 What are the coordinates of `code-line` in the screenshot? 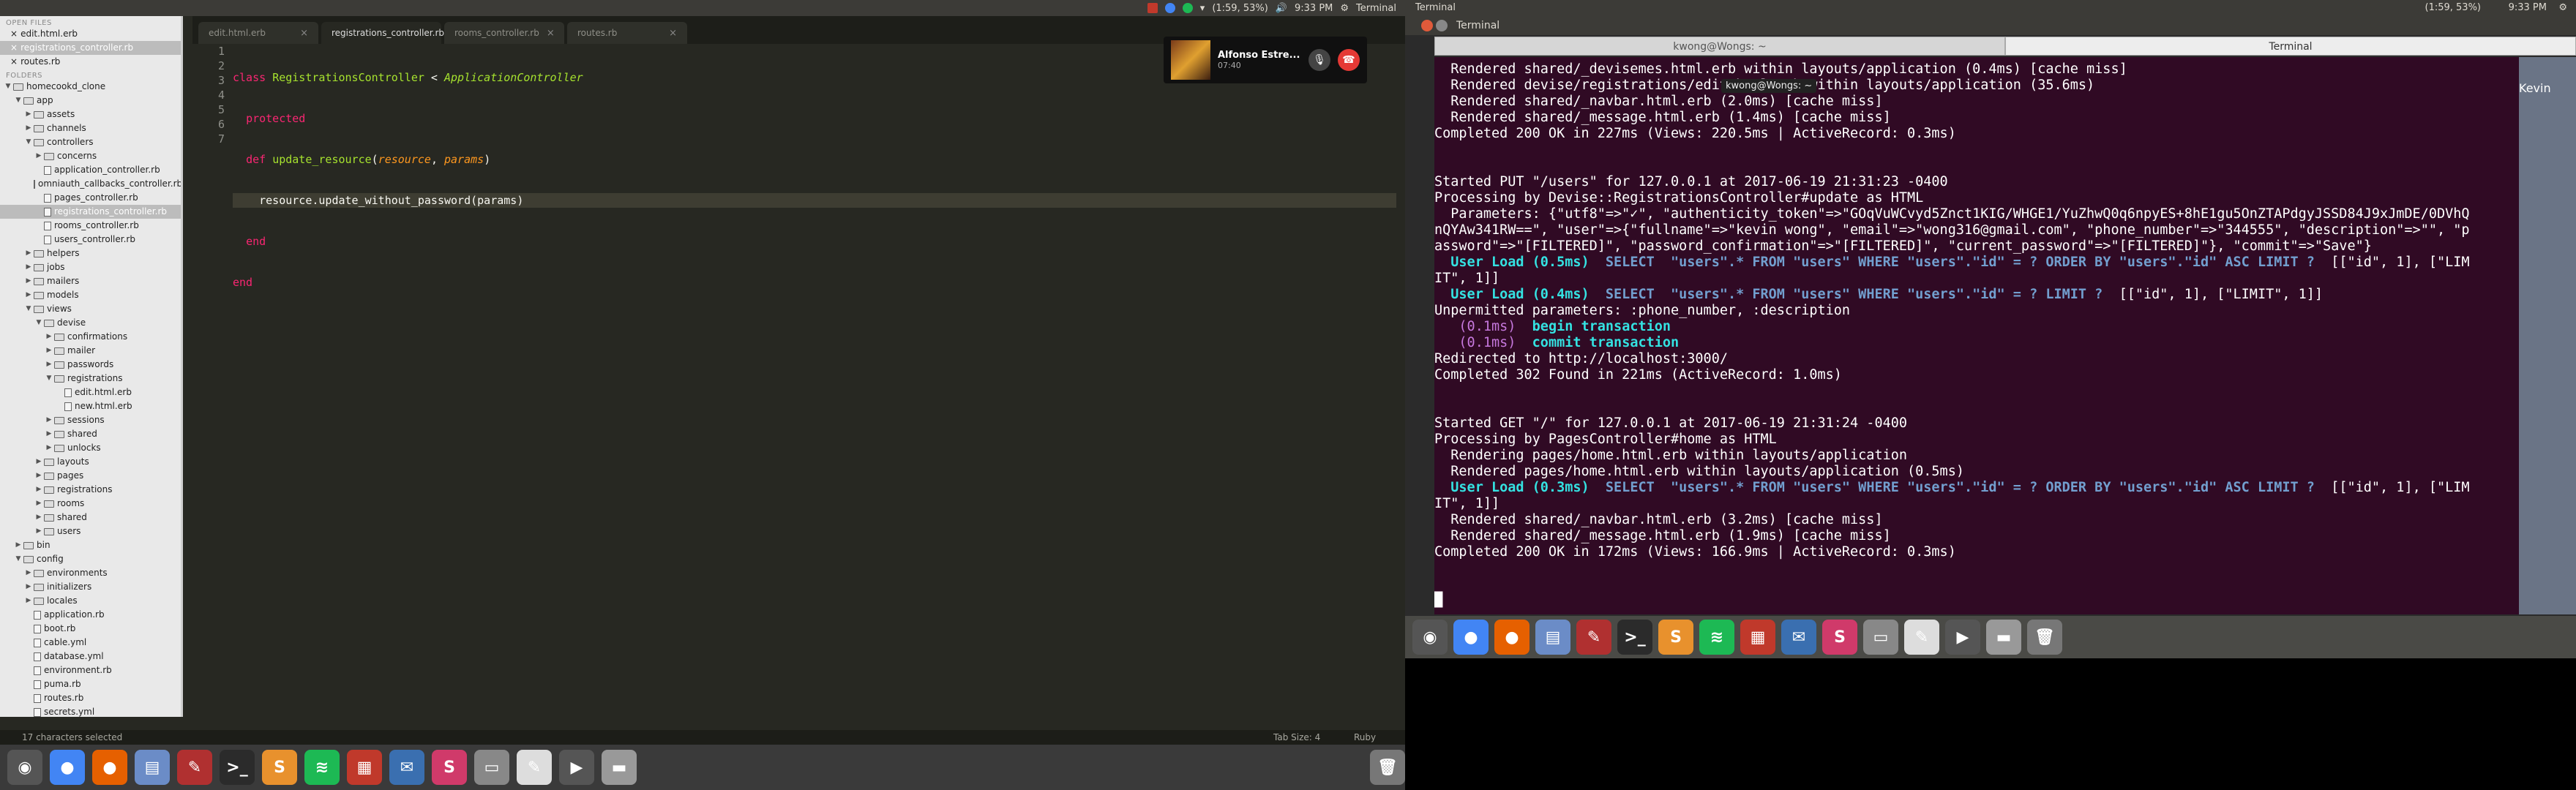 It's located at (814, 323).